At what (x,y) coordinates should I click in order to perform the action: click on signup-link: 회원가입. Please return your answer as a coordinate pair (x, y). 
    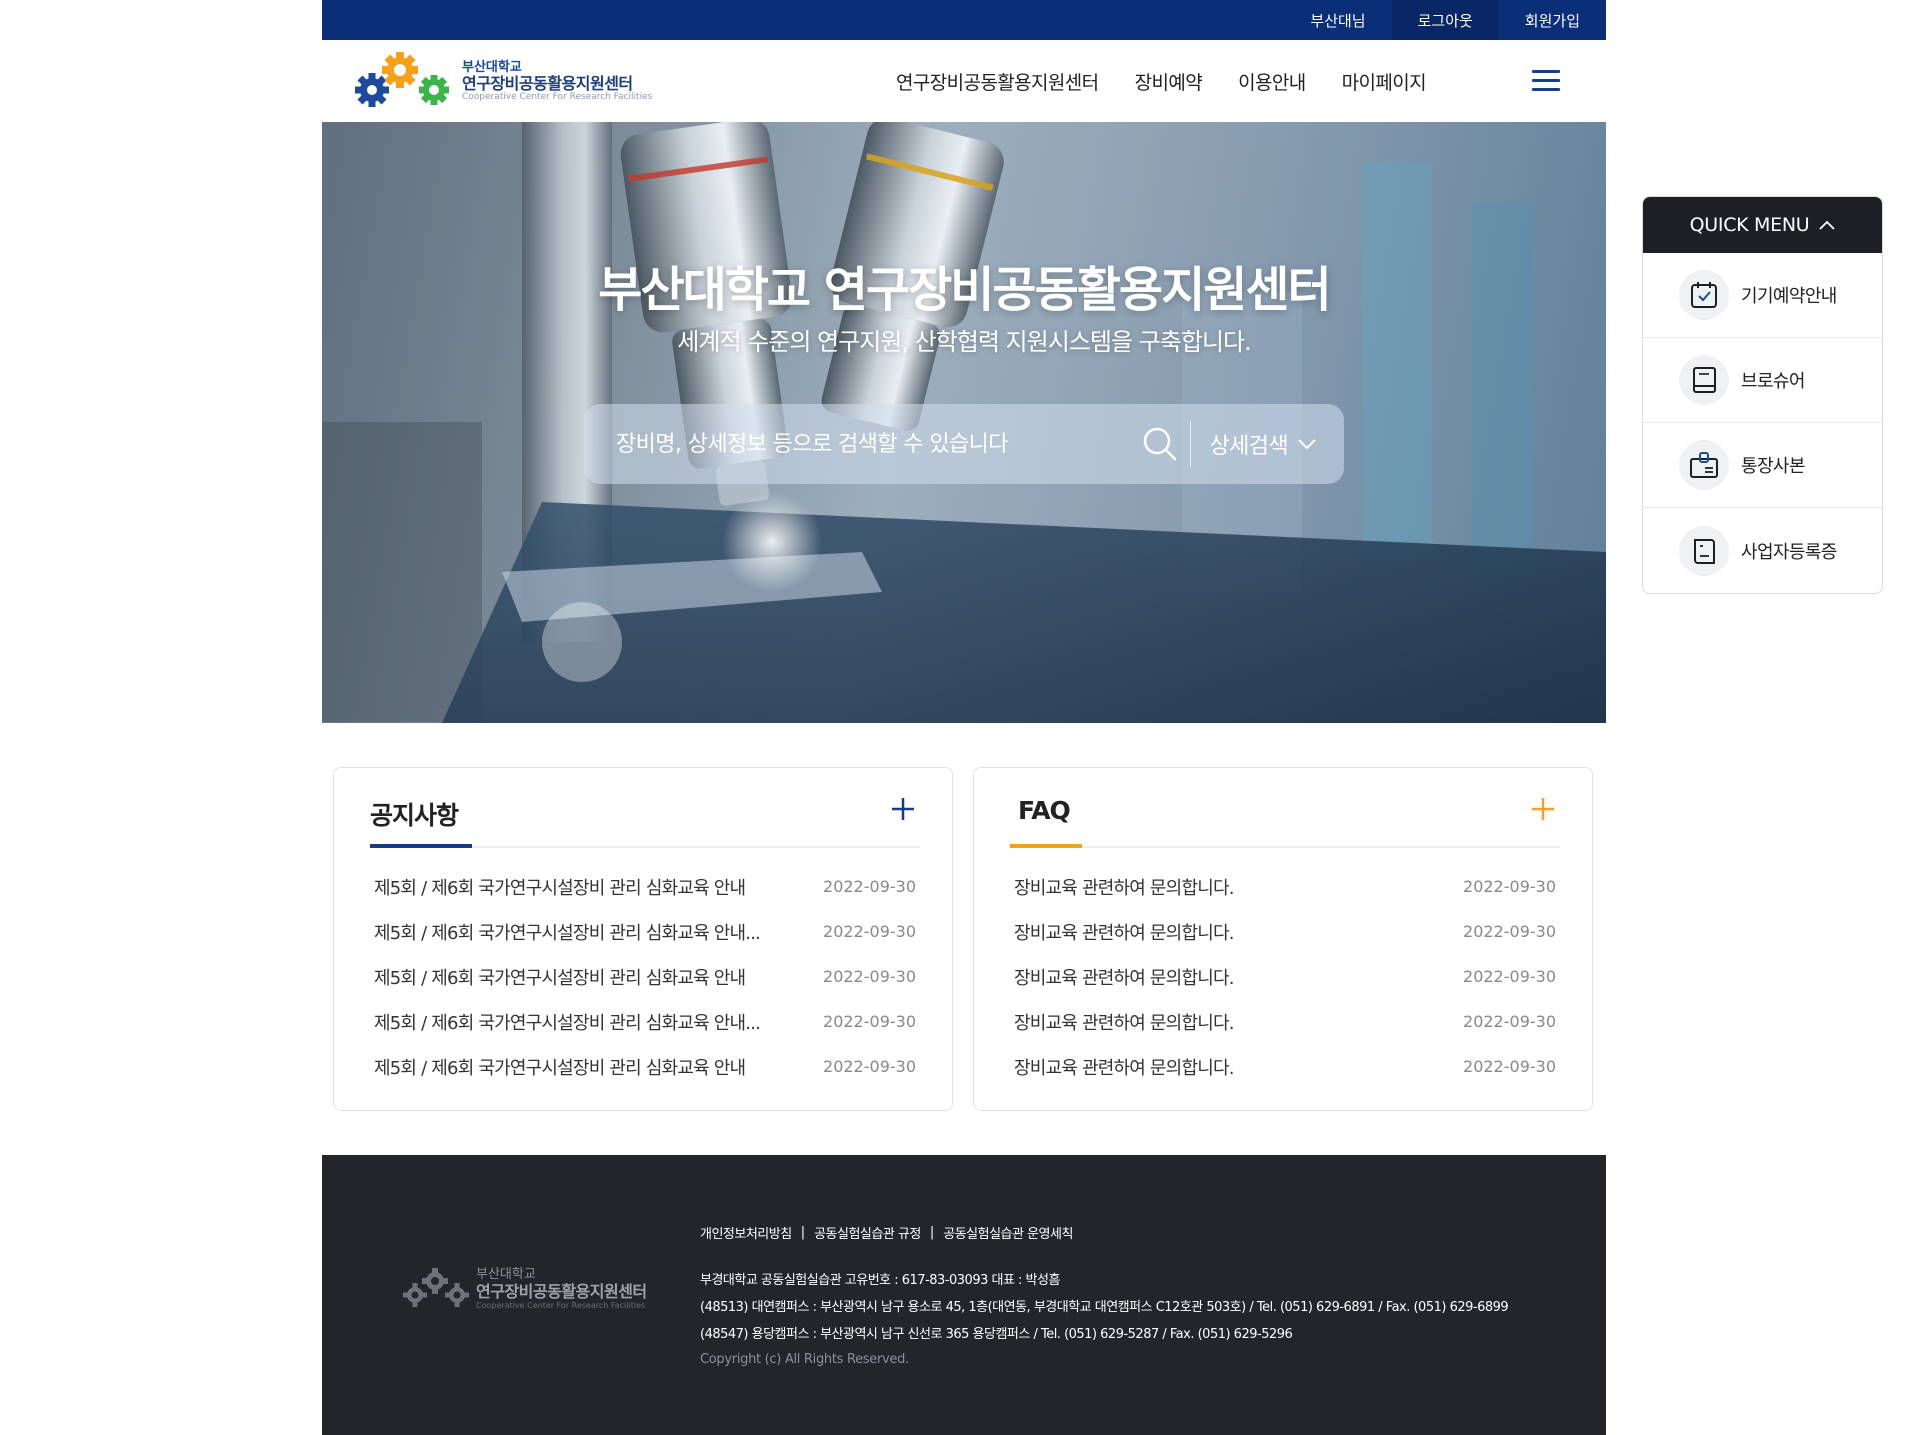
    Looking at the image, I should click on (1552, 20).